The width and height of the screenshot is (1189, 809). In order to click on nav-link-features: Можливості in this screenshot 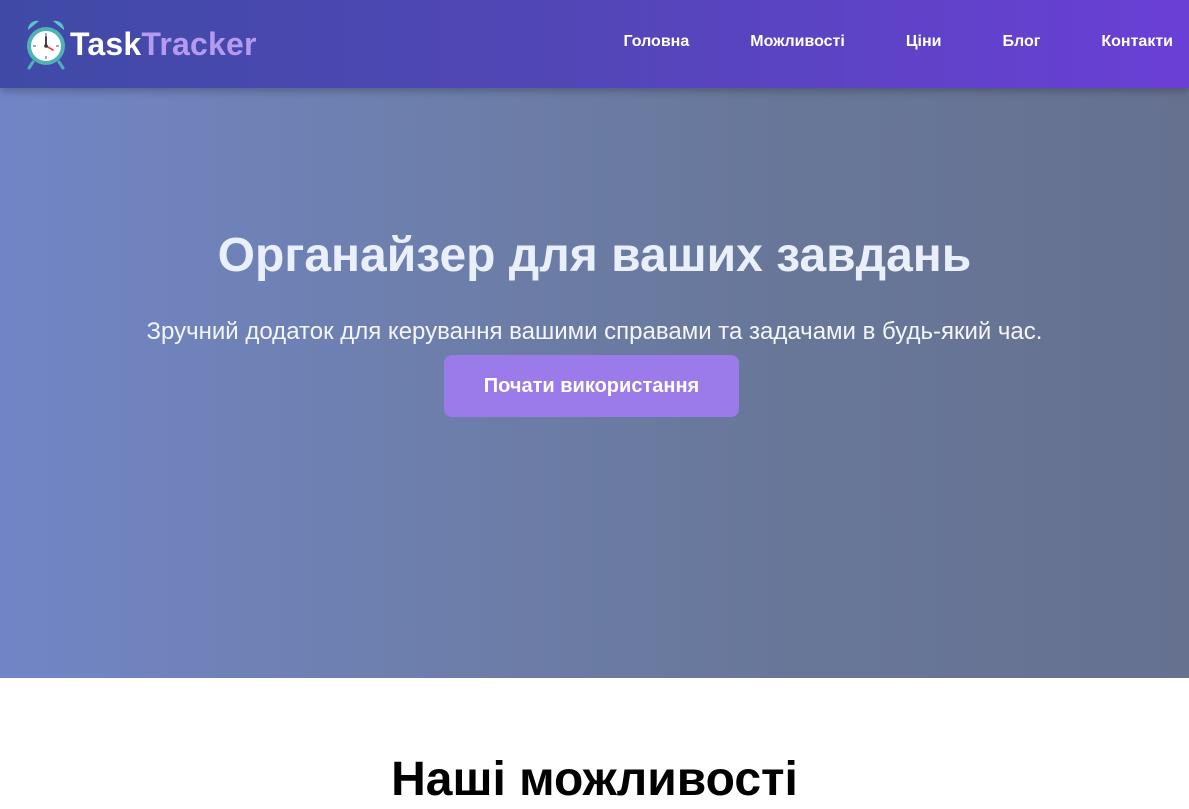, I will do `click(797, 44)`.